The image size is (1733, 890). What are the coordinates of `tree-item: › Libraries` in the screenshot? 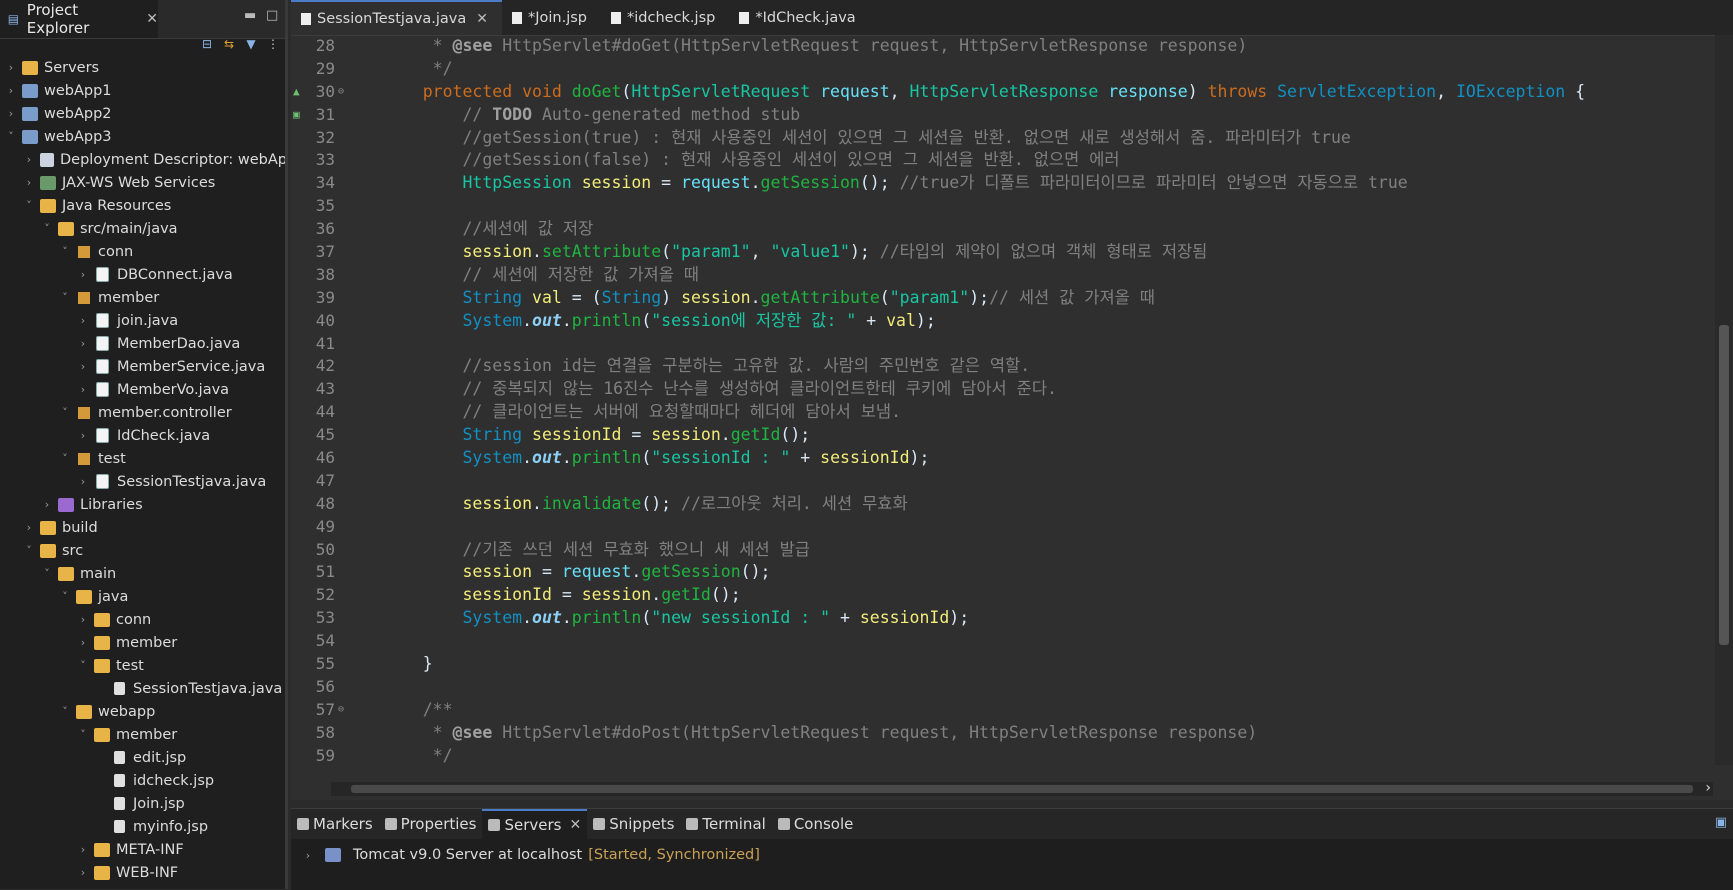 It's located at (142, 504).